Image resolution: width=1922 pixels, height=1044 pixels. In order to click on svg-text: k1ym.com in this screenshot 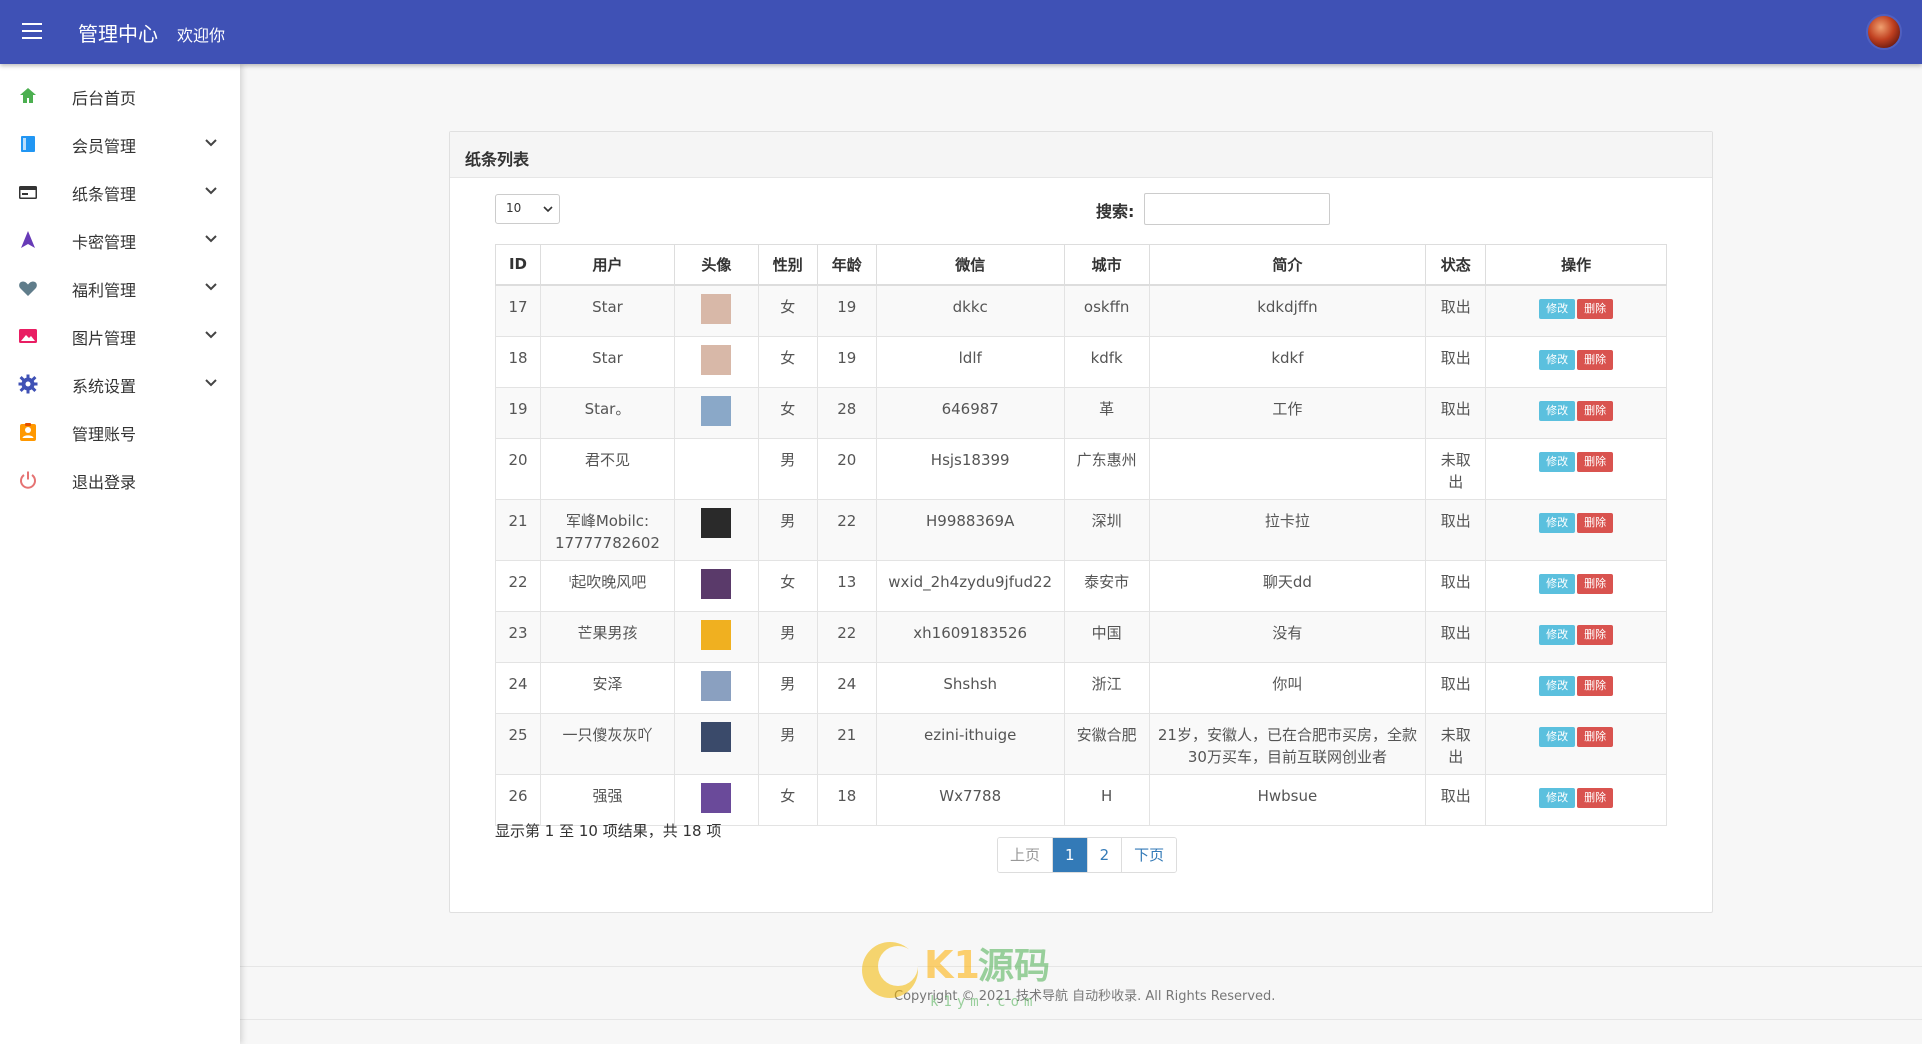, I will do `click(983, 1002)`.